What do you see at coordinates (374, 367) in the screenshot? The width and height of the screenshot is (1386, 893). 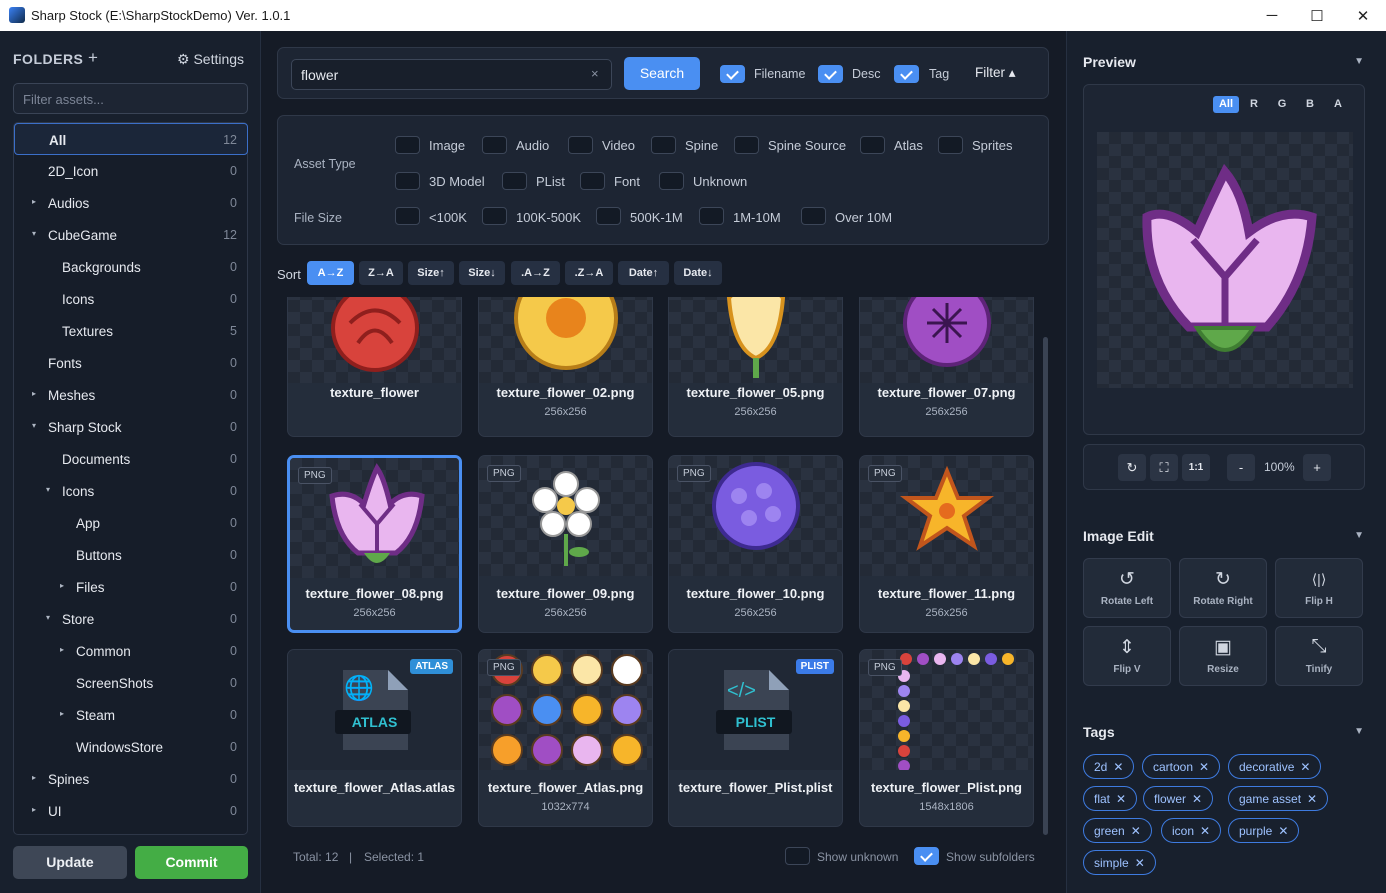 I see `asset-card: texture_flower` at bounding box center [374, 367].